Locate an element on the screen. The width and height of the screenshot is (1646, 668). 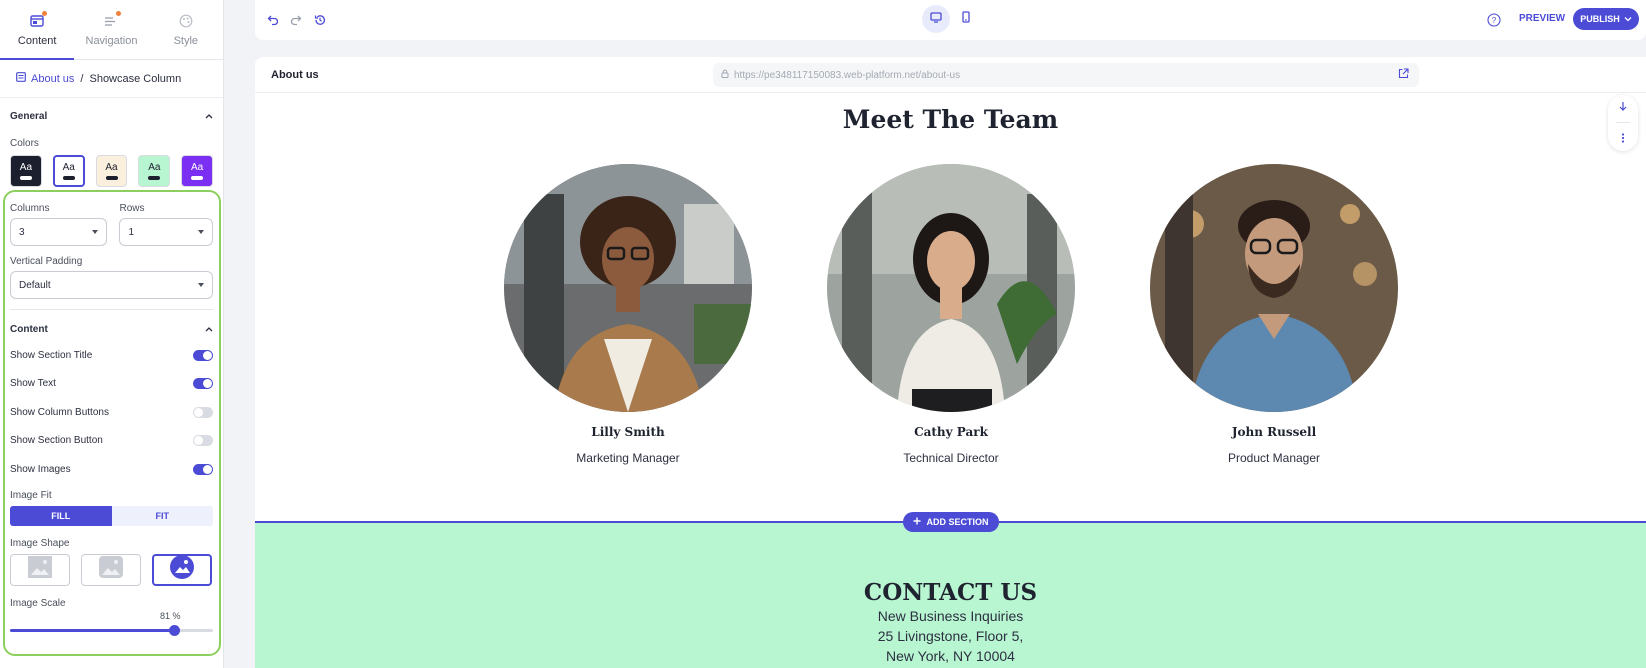
colors-label: Colors is located at coordinates (24, 143).